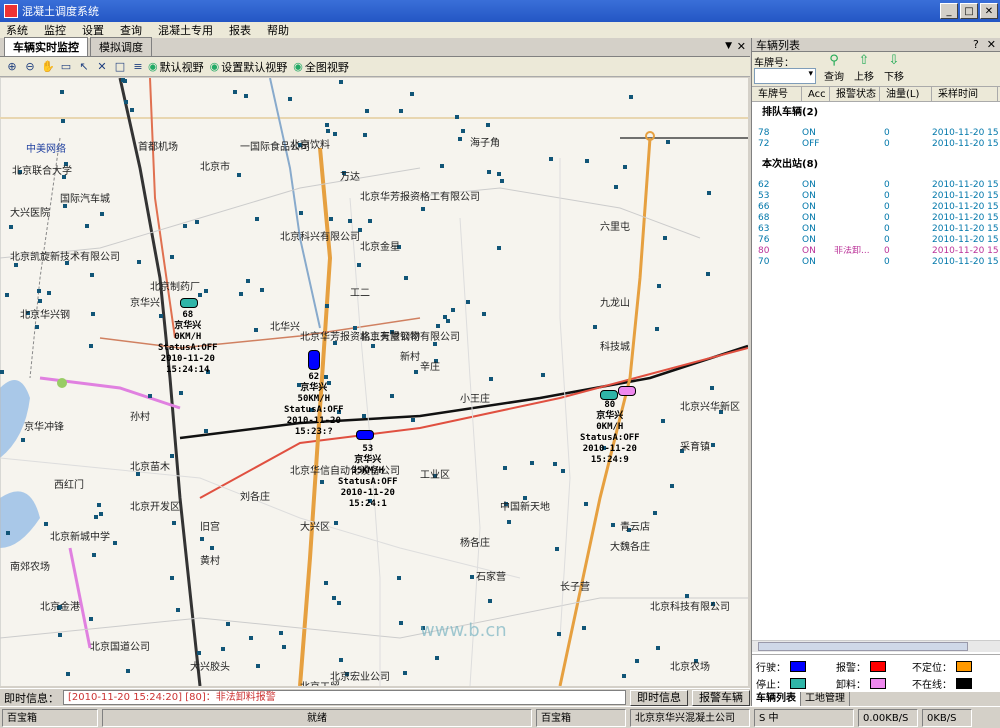 This screenshot has height=728, width=1000. Describe the element at coordinates (894, 69) in the screenshot. I see `move-down-button: ⇩ 下移` at that location.